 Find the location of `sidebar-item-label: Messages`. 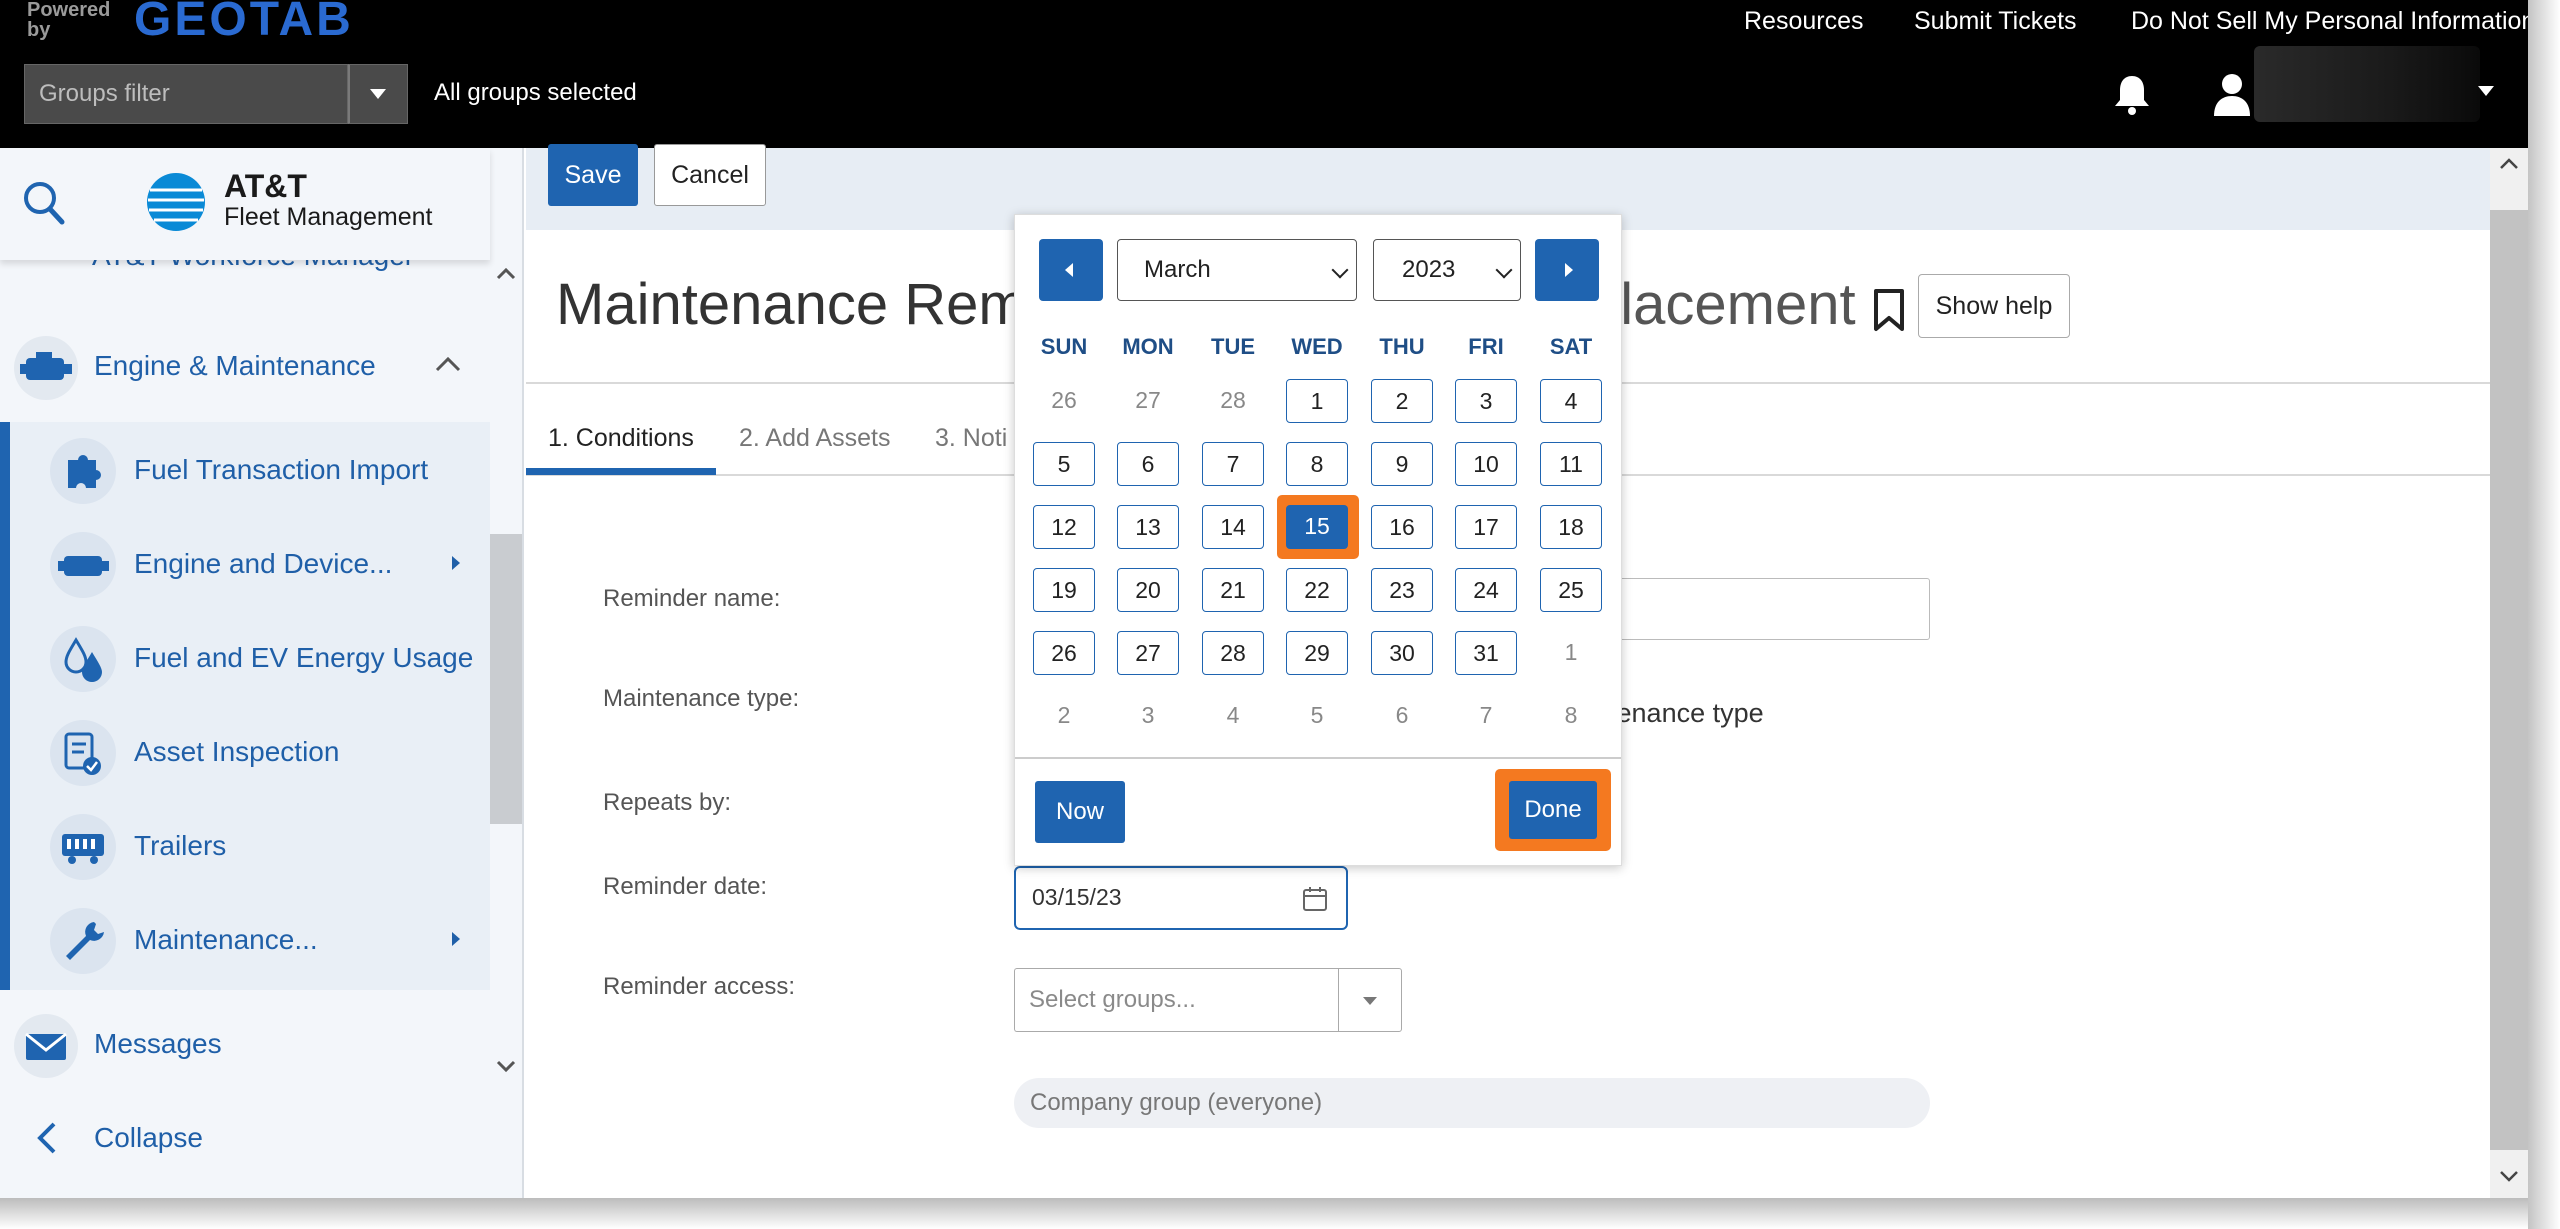

sidebar-item-label: Messages is located at coordinates (158, 1043).